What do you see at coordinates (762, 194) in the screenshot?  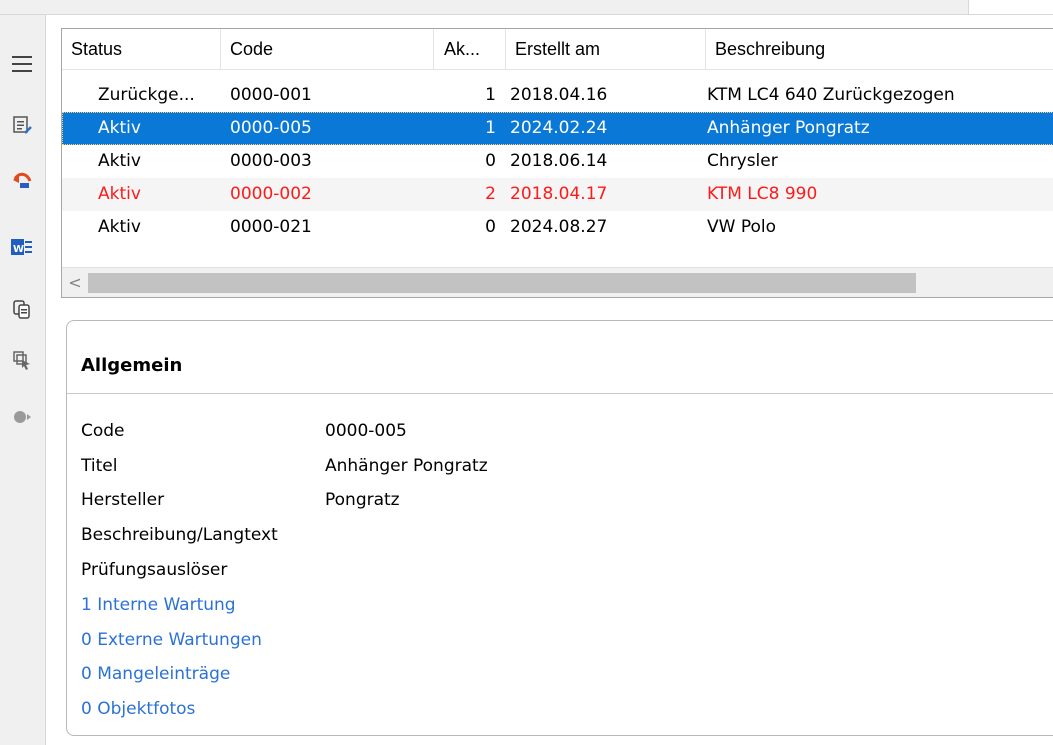 I see `cell-beschreibung: KTM LC8 990` at bounding box center [762, 194].